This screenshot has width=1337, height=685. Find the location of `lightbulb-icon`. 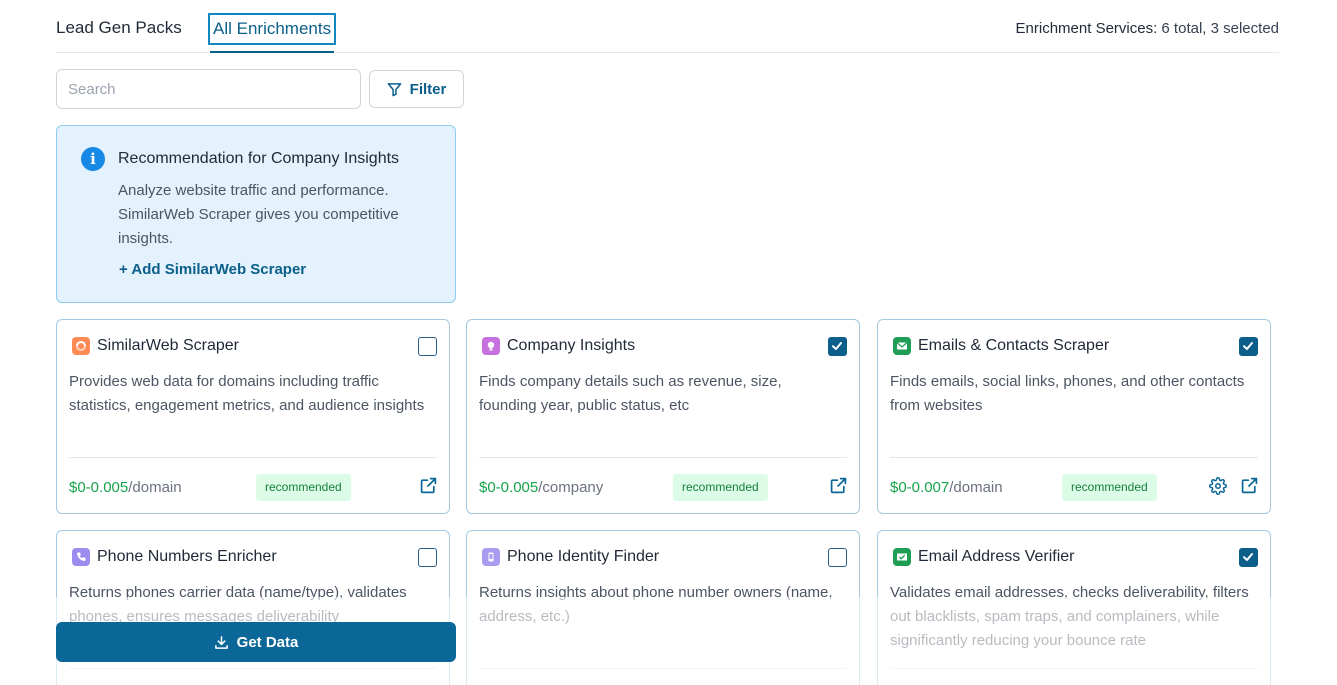

lightbulb-icon is located at coordinates (491, 346).